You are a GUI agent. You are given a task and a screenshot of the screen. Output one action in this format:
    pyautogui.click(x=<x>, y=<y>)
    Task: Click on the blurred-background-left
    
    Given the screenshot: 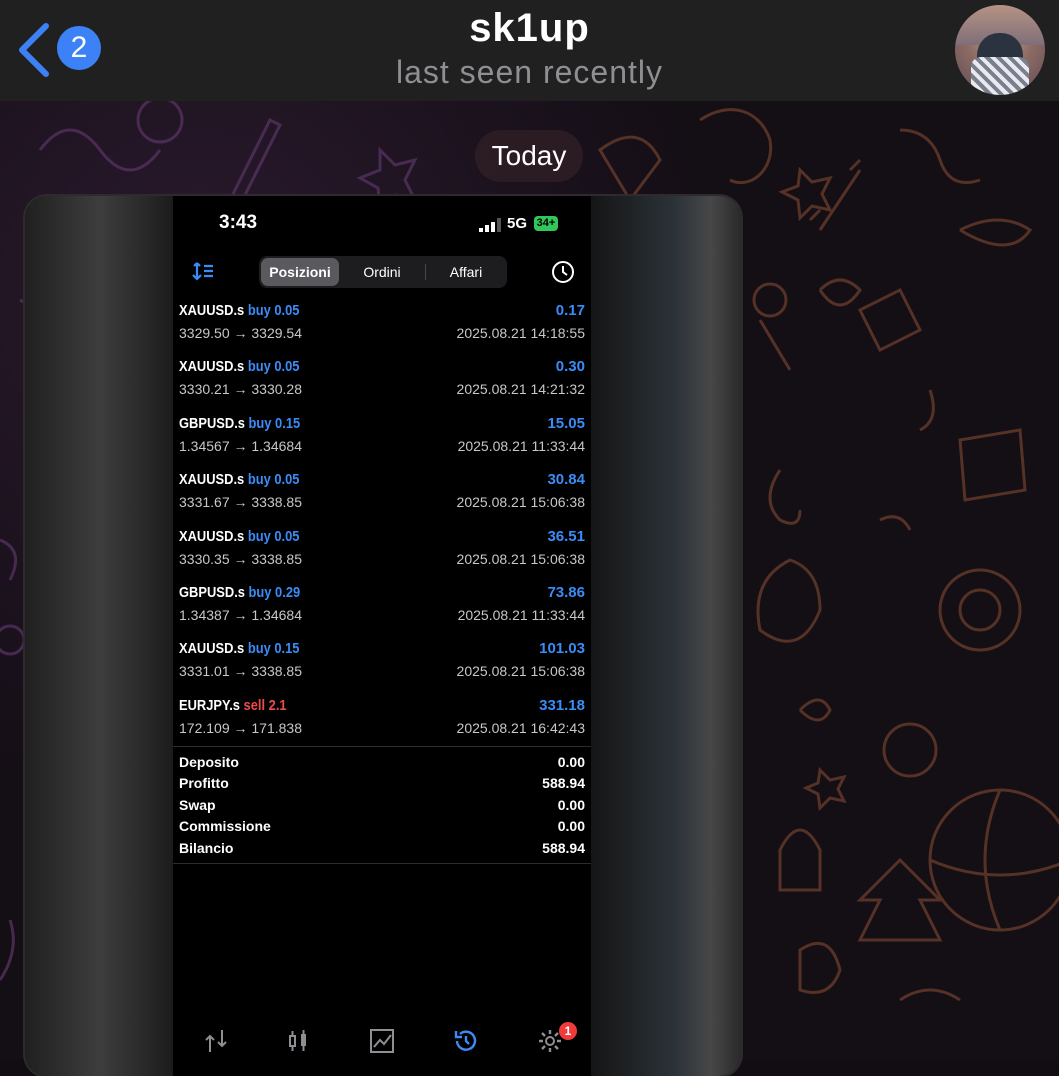 What is the action you would take?
    pyautogui.click(x=100, y=636)
    